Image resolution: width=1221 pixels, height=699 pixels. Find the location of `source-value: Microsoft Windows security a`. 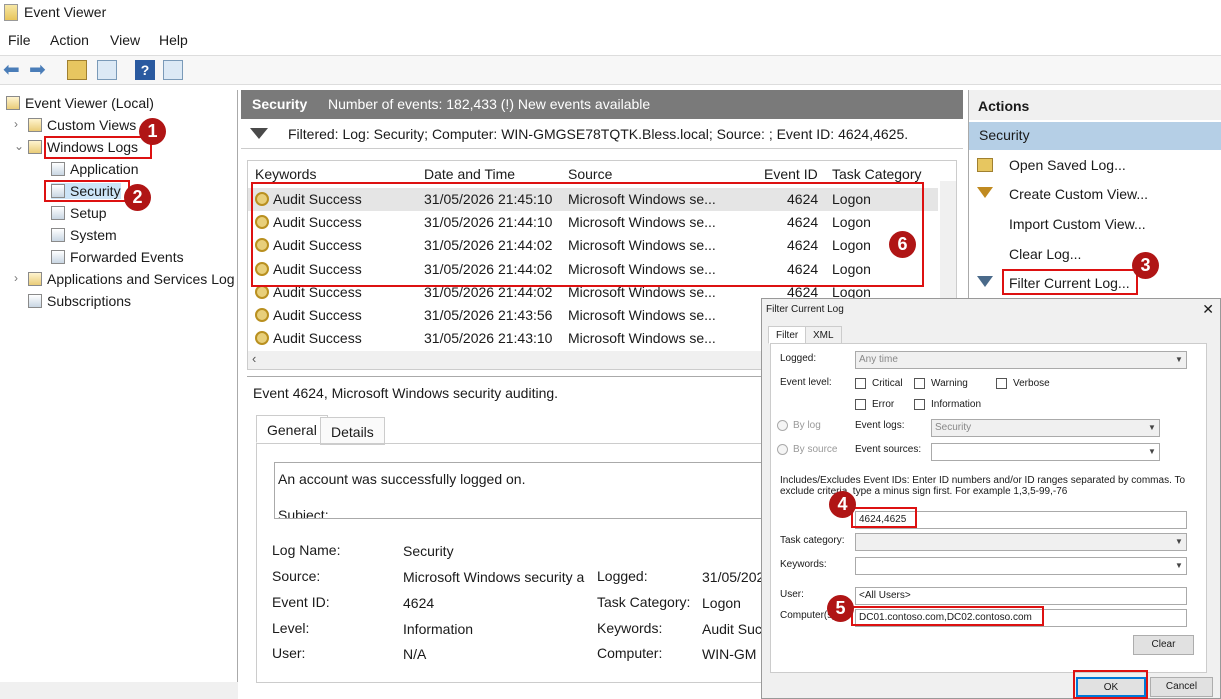

source-value: Microsoft Windows security a is located at coordinates (494, 577).